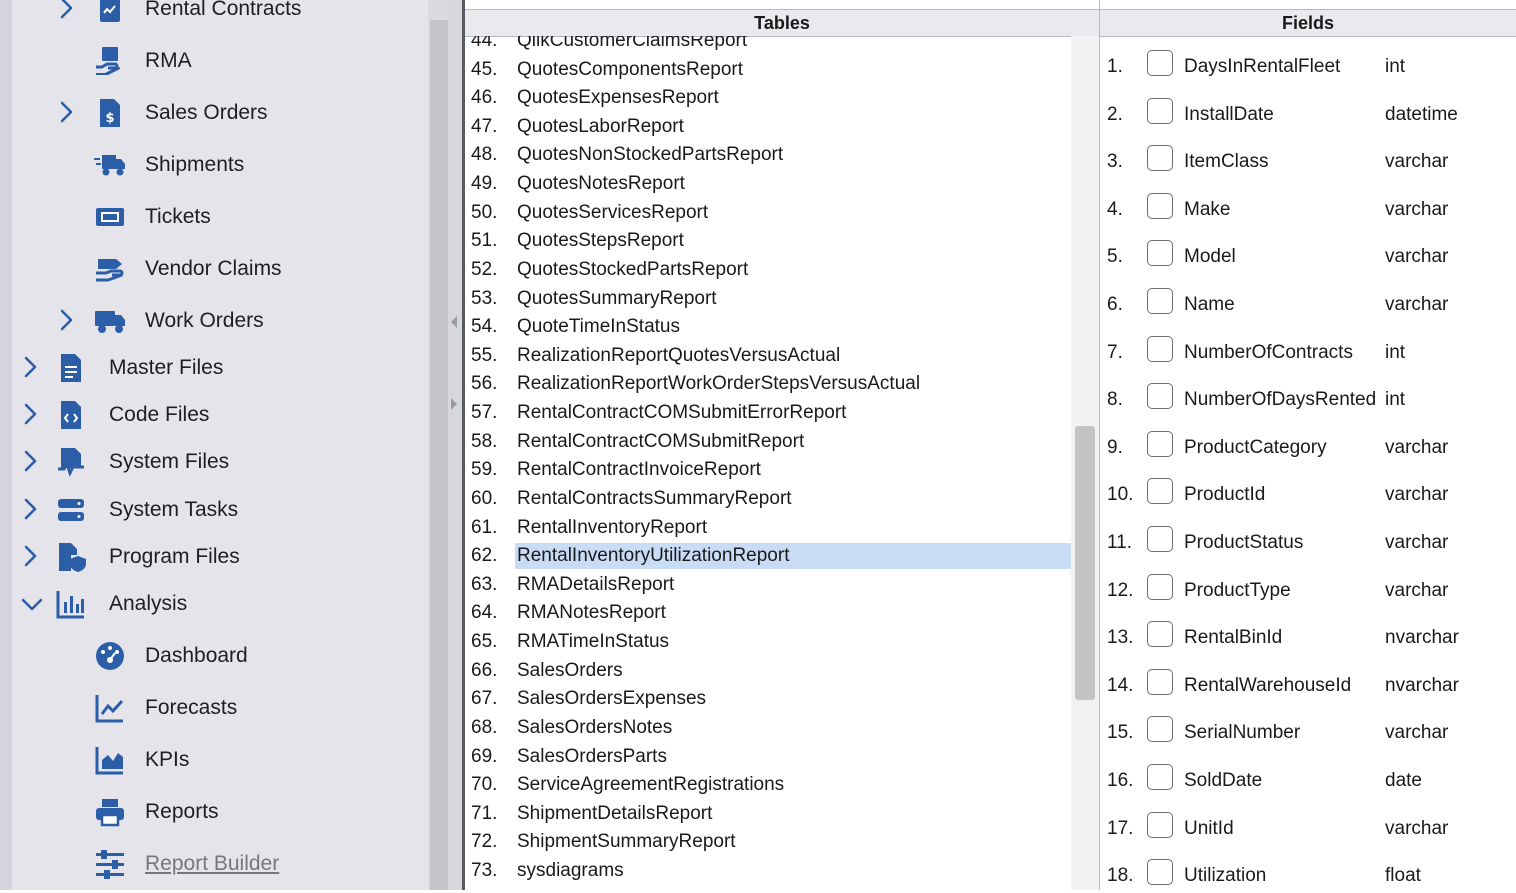 This screenshot has height=893, width=1516. Describe the element at coordinates (1308, 826) in the screenshot. I see `field-row: 17. UnitId varchar` at that location.